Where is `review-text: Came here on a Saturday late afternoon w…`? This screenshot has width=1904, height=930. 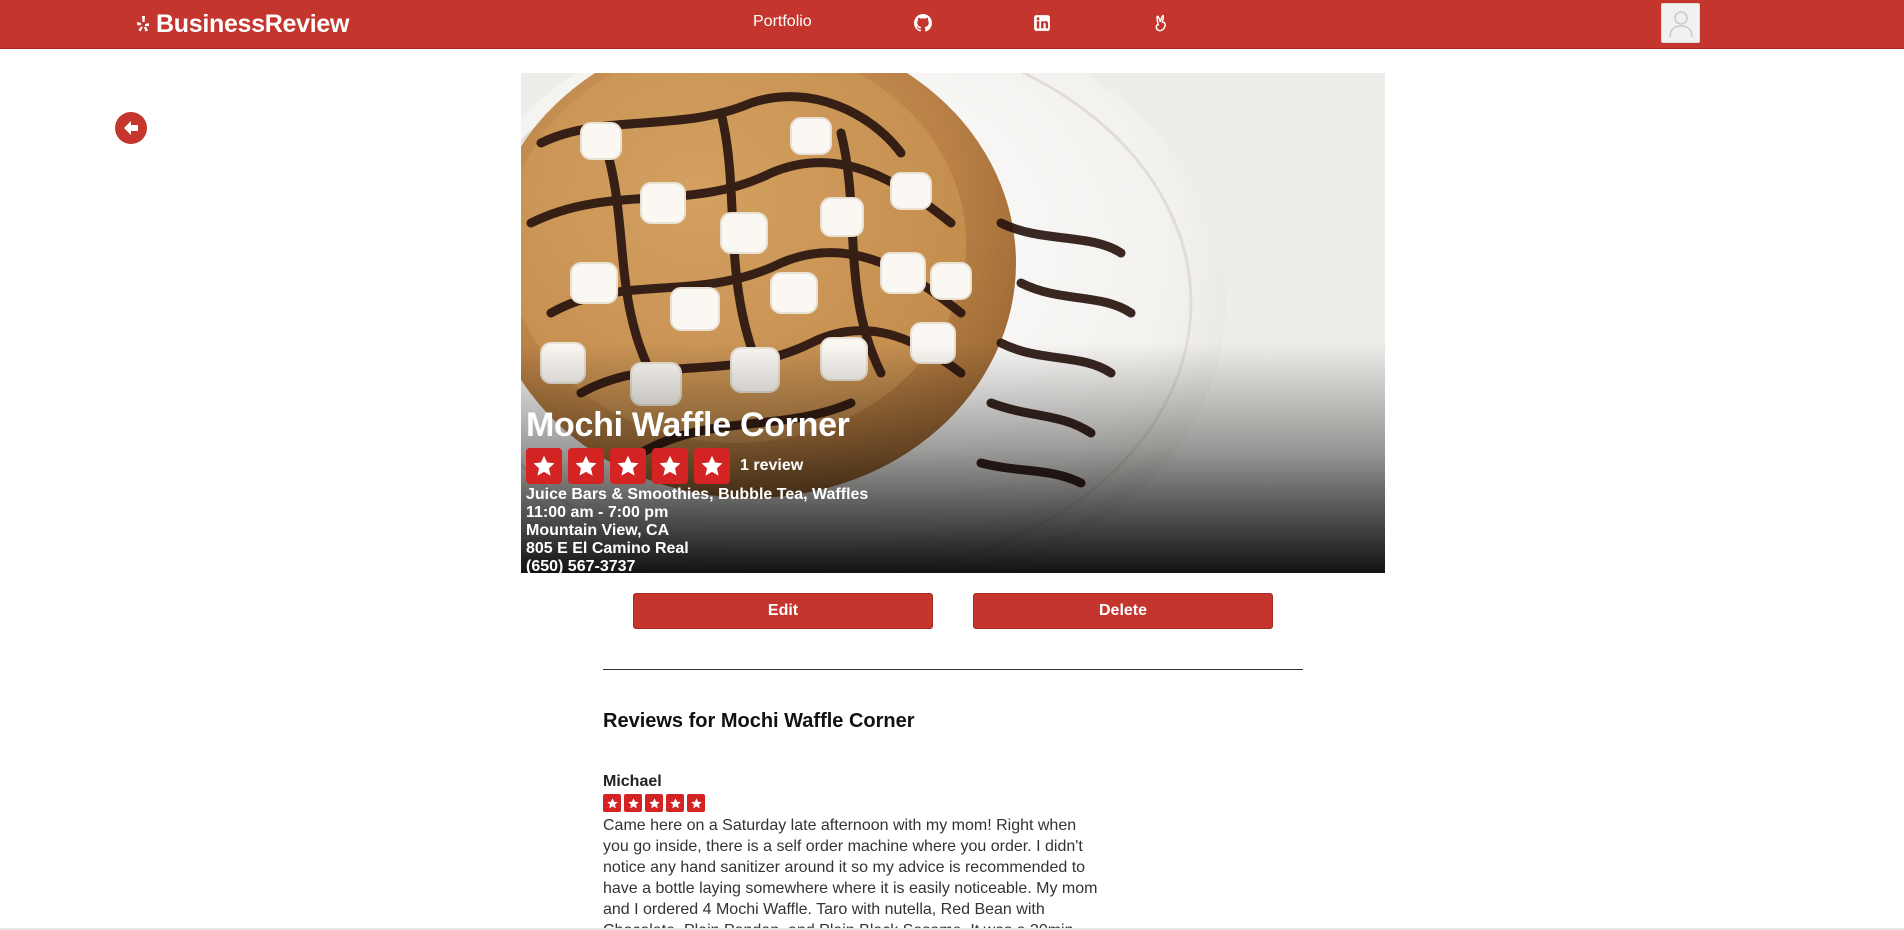 review-text: Came here on a Saturday late afternoon w… is located at coordinates (850, 873).